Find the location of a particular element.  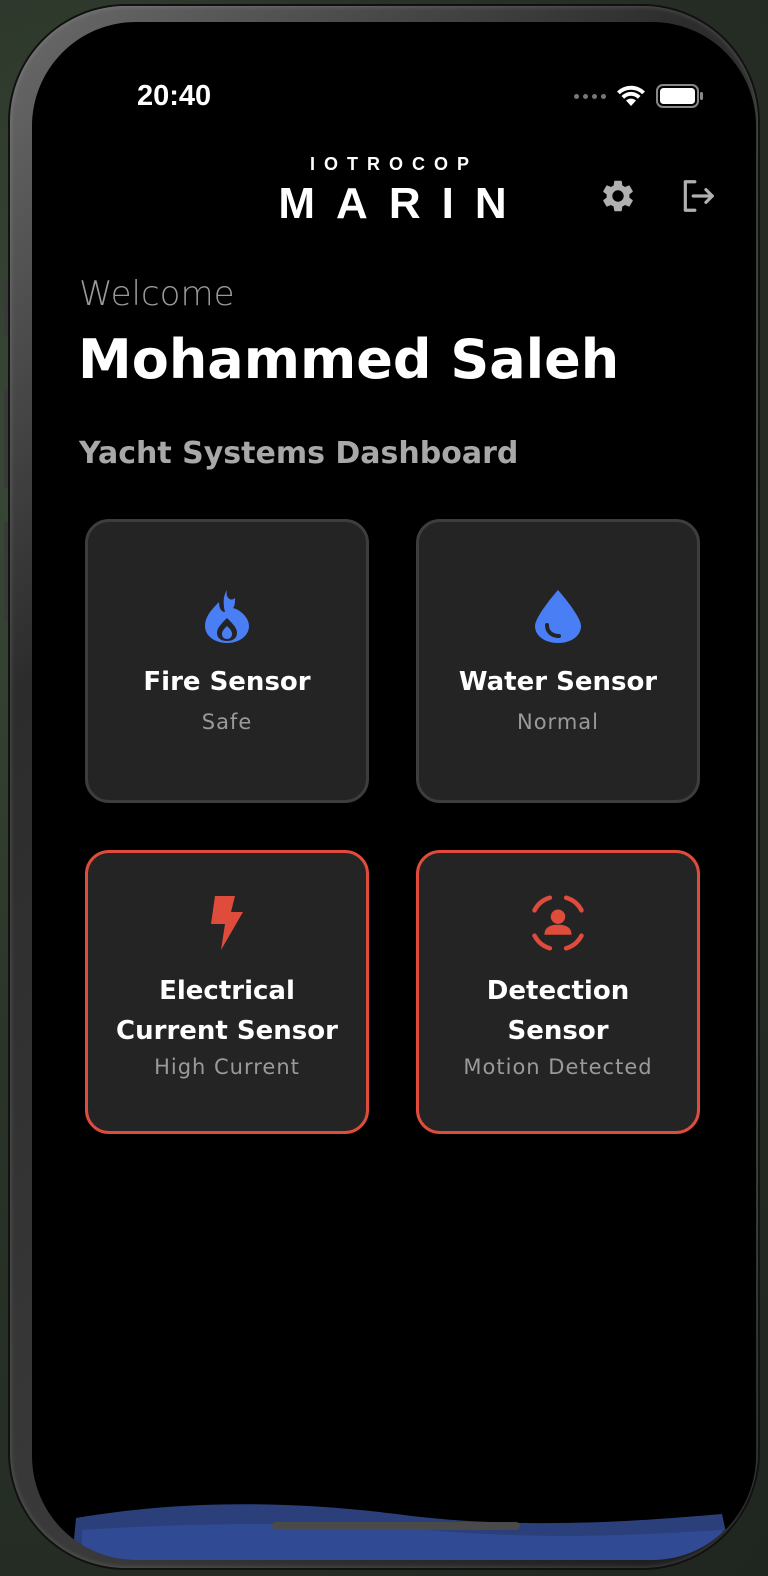

fire-sensor-card: Fire Sensor Safe is located at coordinates (227, 661).